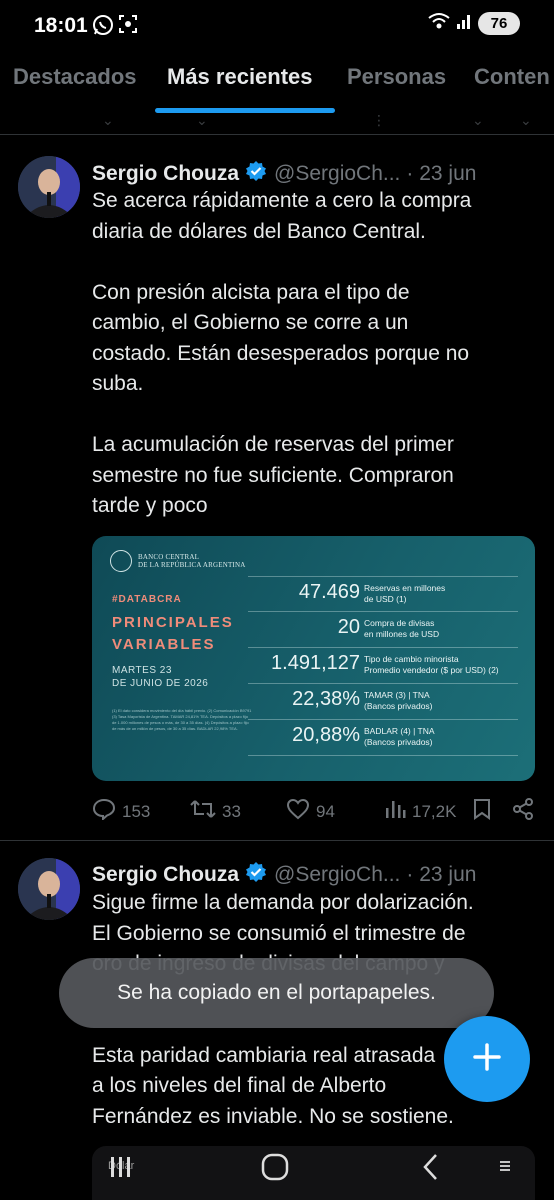 The width and height of the screenshot is (554, 1200). What do you see at coordinates (405, 593) in the screenshot?
I see `variable-label: Reservas en millones de USD (1)` at bounding box center [405, 593].